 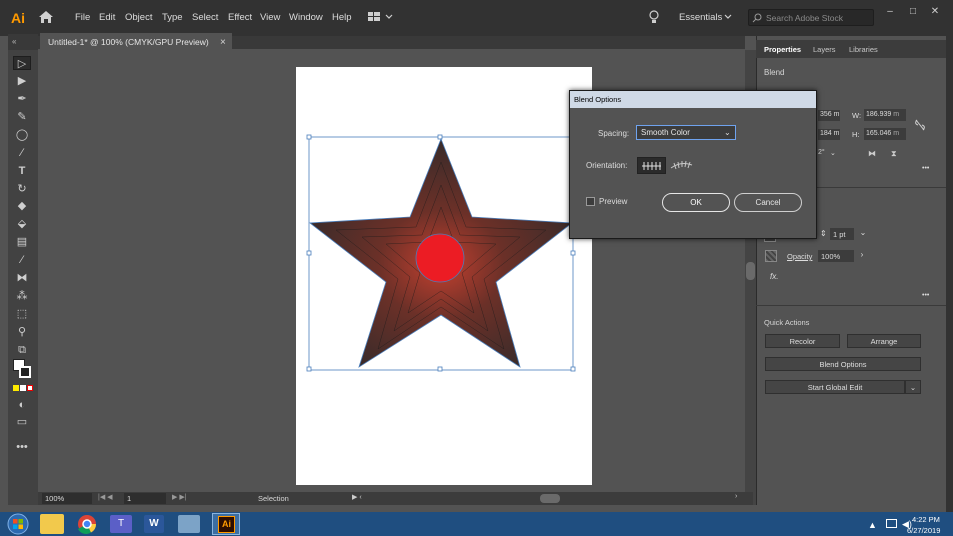 I want to click on teams-taskbar-icon: T, so click(x=121, y=524).